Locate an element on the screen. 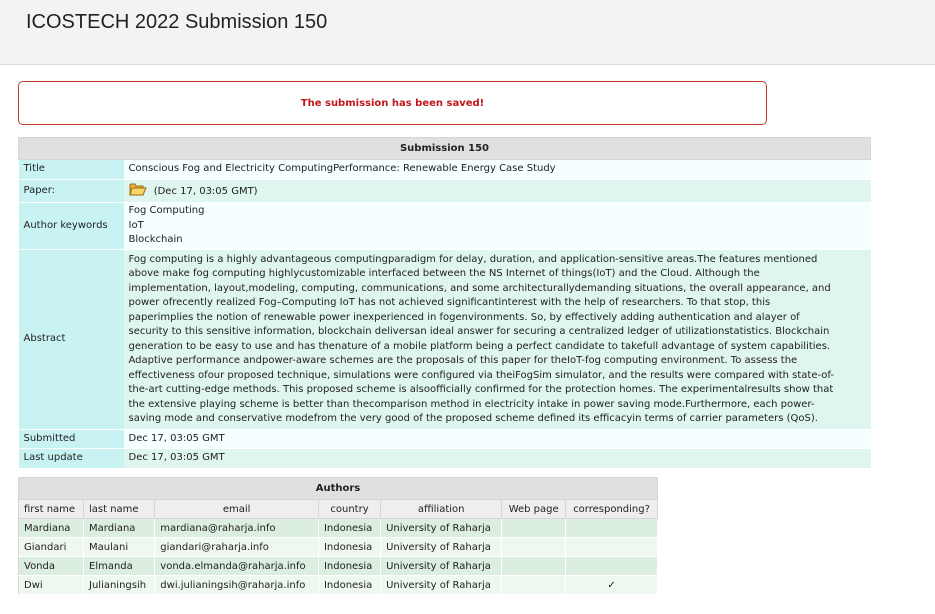  submission-caption: Submission 150 is located at coordinates (444, 148).